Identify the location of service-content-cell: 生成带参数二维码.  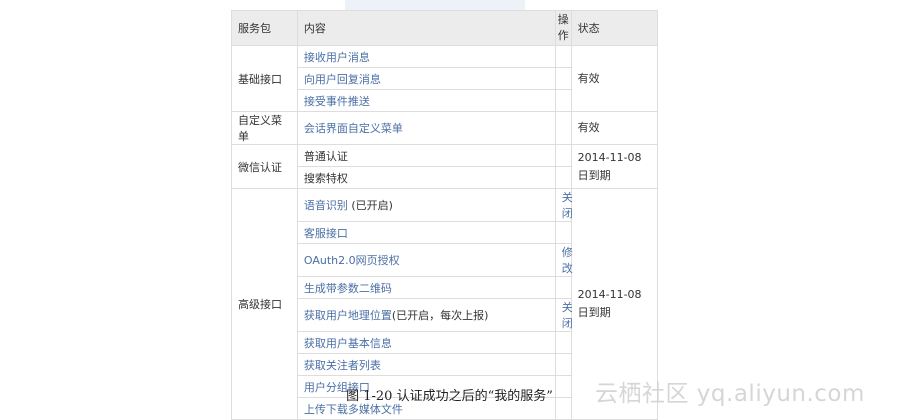
(426, 287).